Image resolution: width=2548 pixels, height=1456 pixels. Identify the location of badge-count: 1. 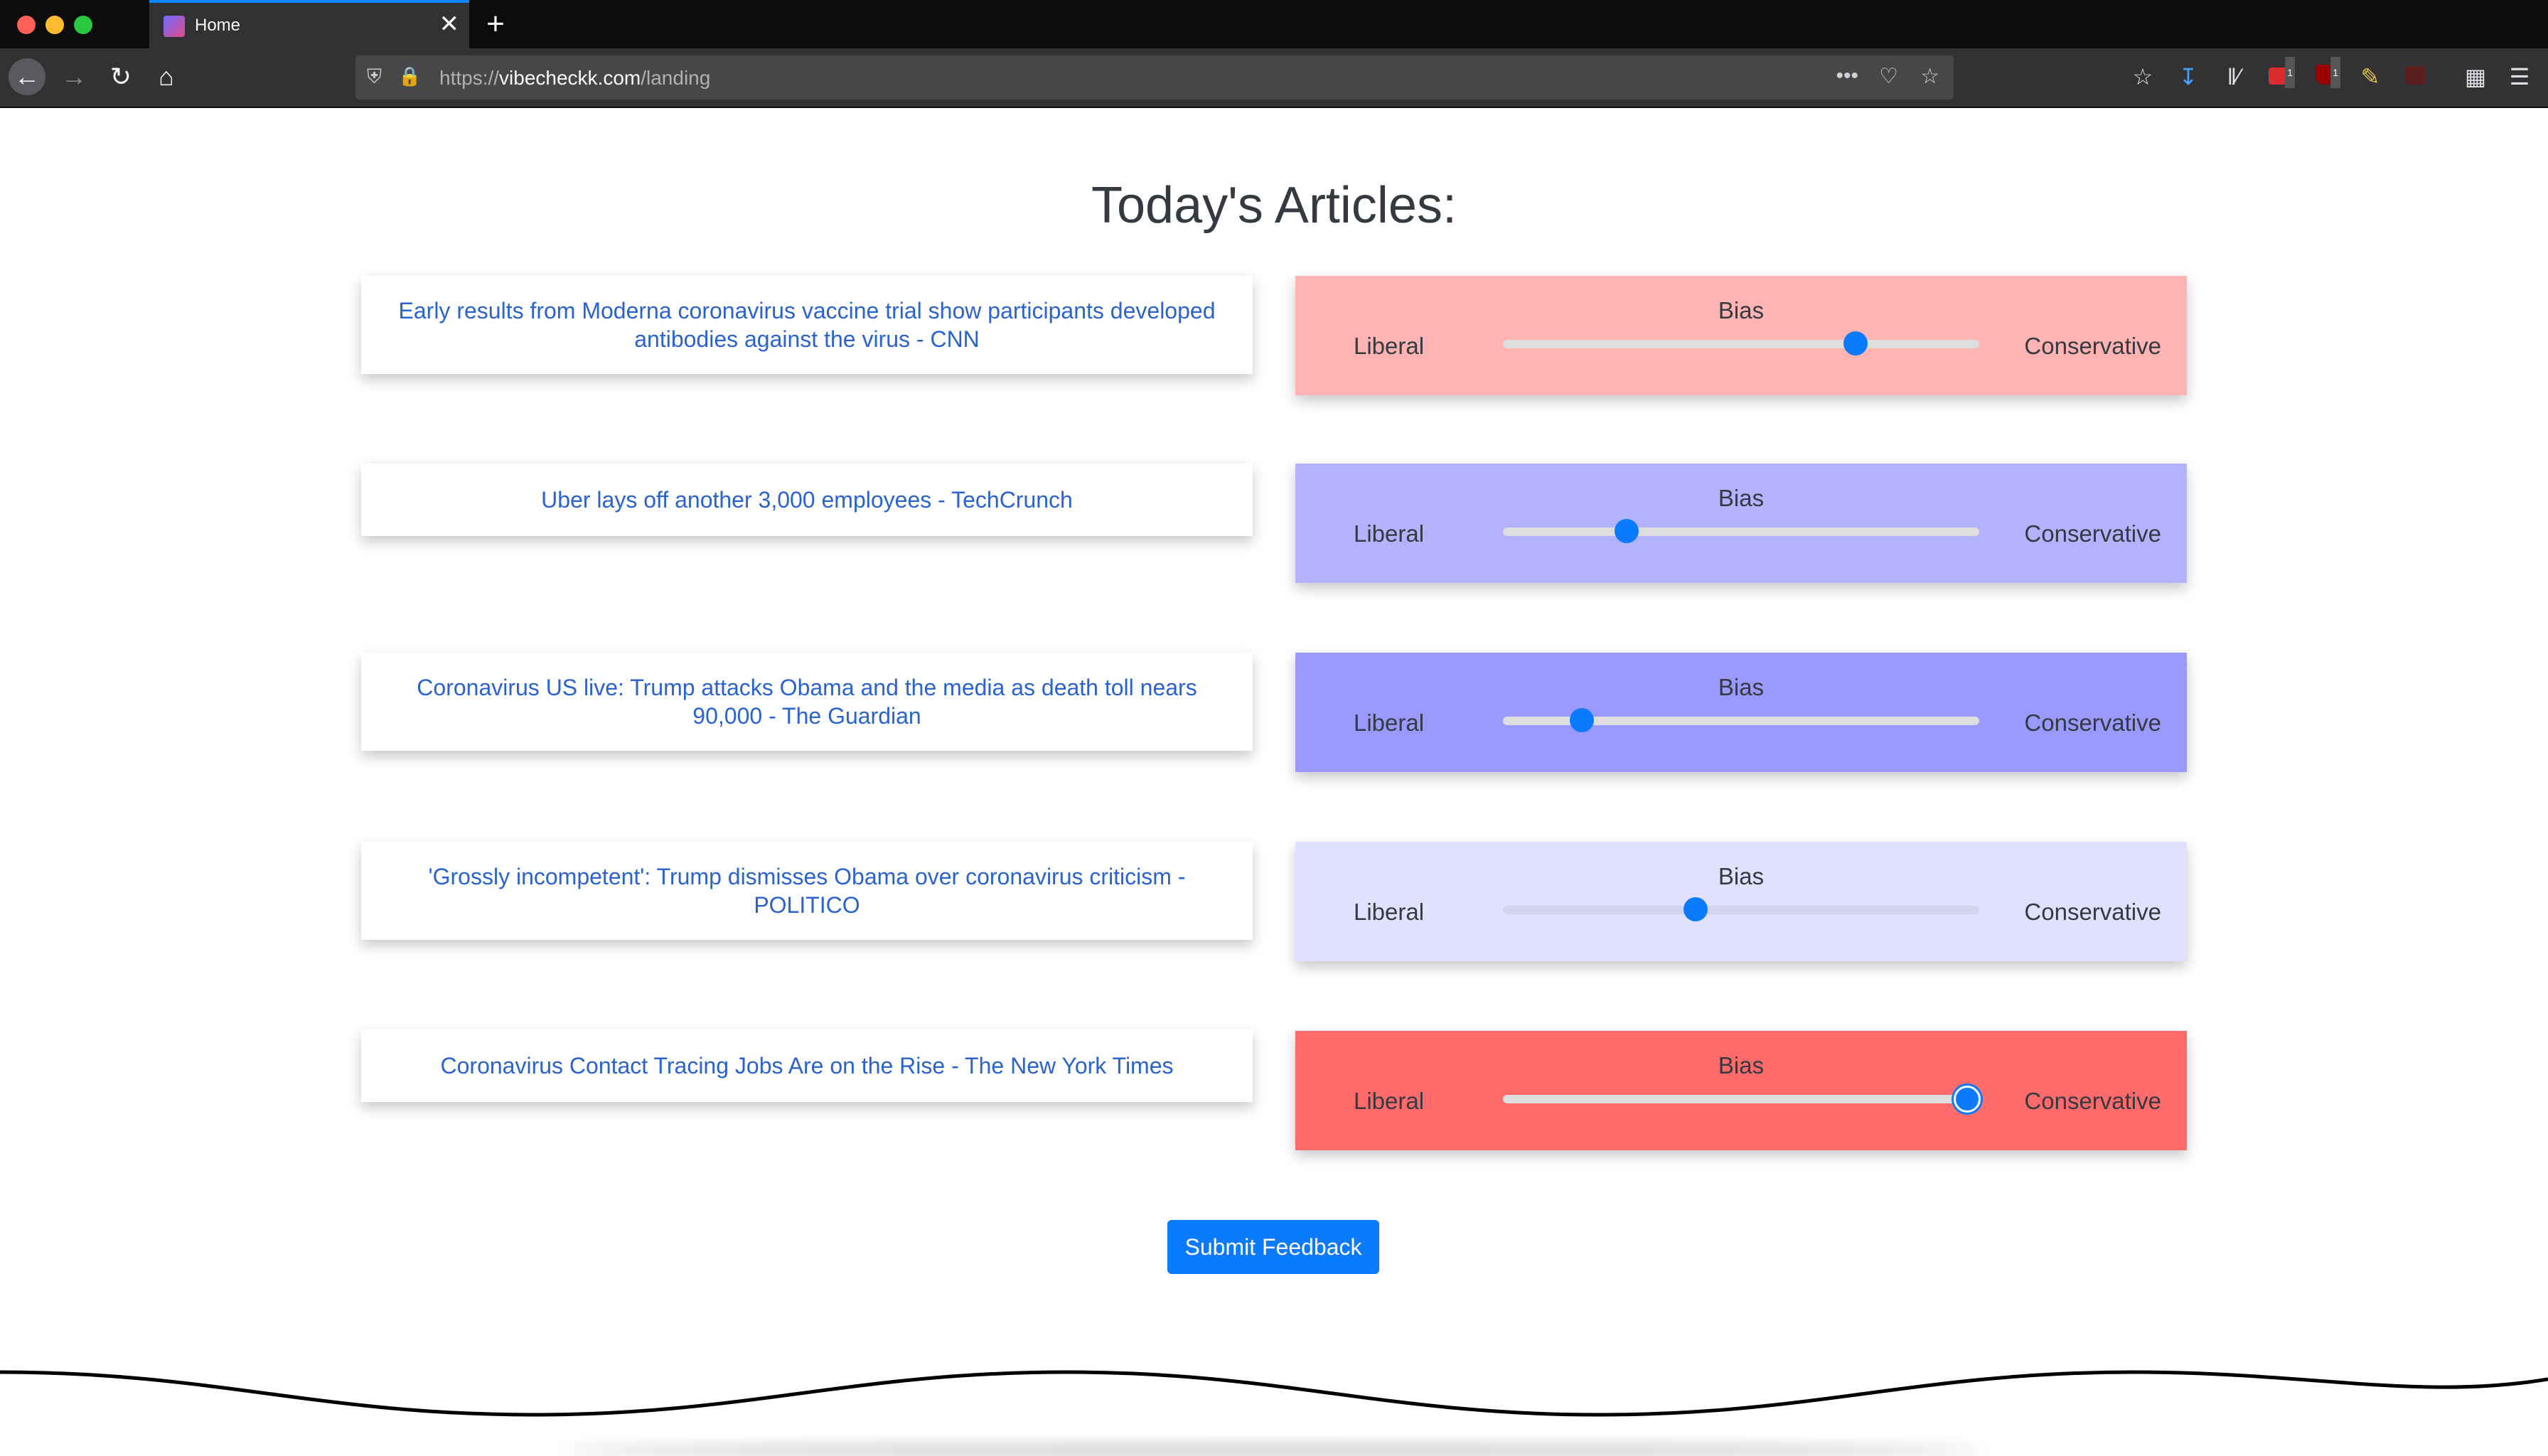
(2290, 72).